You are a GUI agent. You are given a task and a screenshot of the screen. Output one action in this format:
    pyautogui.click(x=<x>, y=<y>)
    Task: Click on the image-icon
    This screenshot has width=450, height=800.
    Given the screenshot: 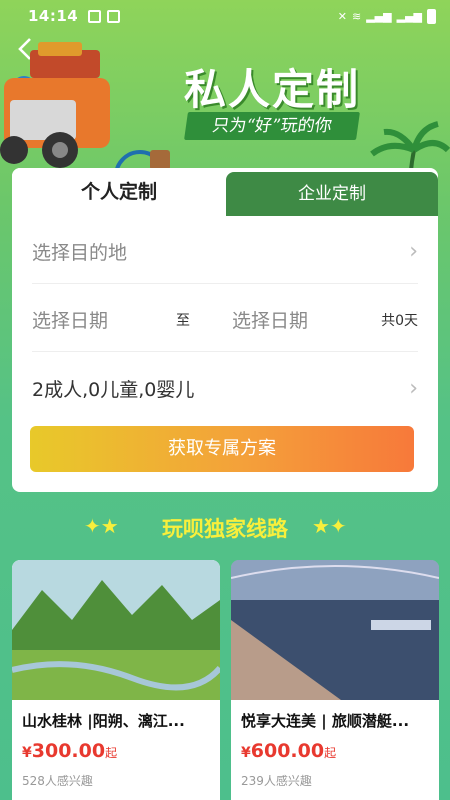 What is the action you would take?
    pyautogui.click(x=95, y=16)
    